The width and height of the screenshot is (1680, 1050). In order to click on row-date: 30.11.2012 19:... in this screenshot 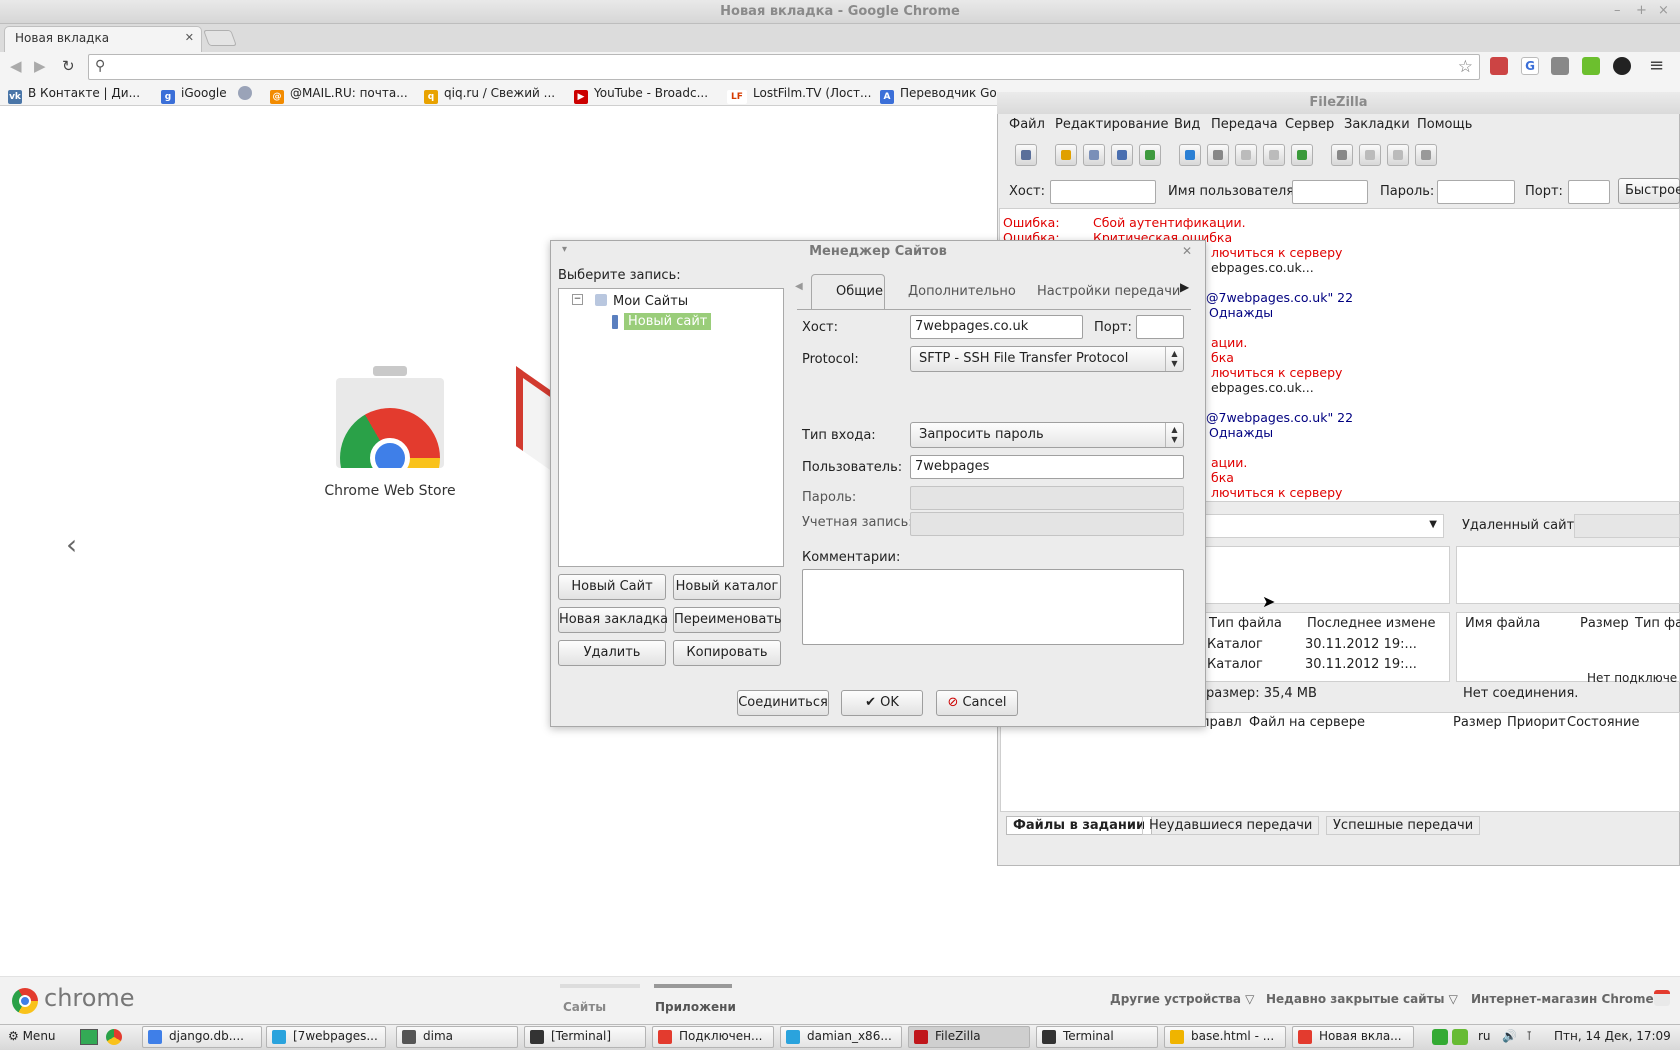, I will do `click(1361, 644)`.